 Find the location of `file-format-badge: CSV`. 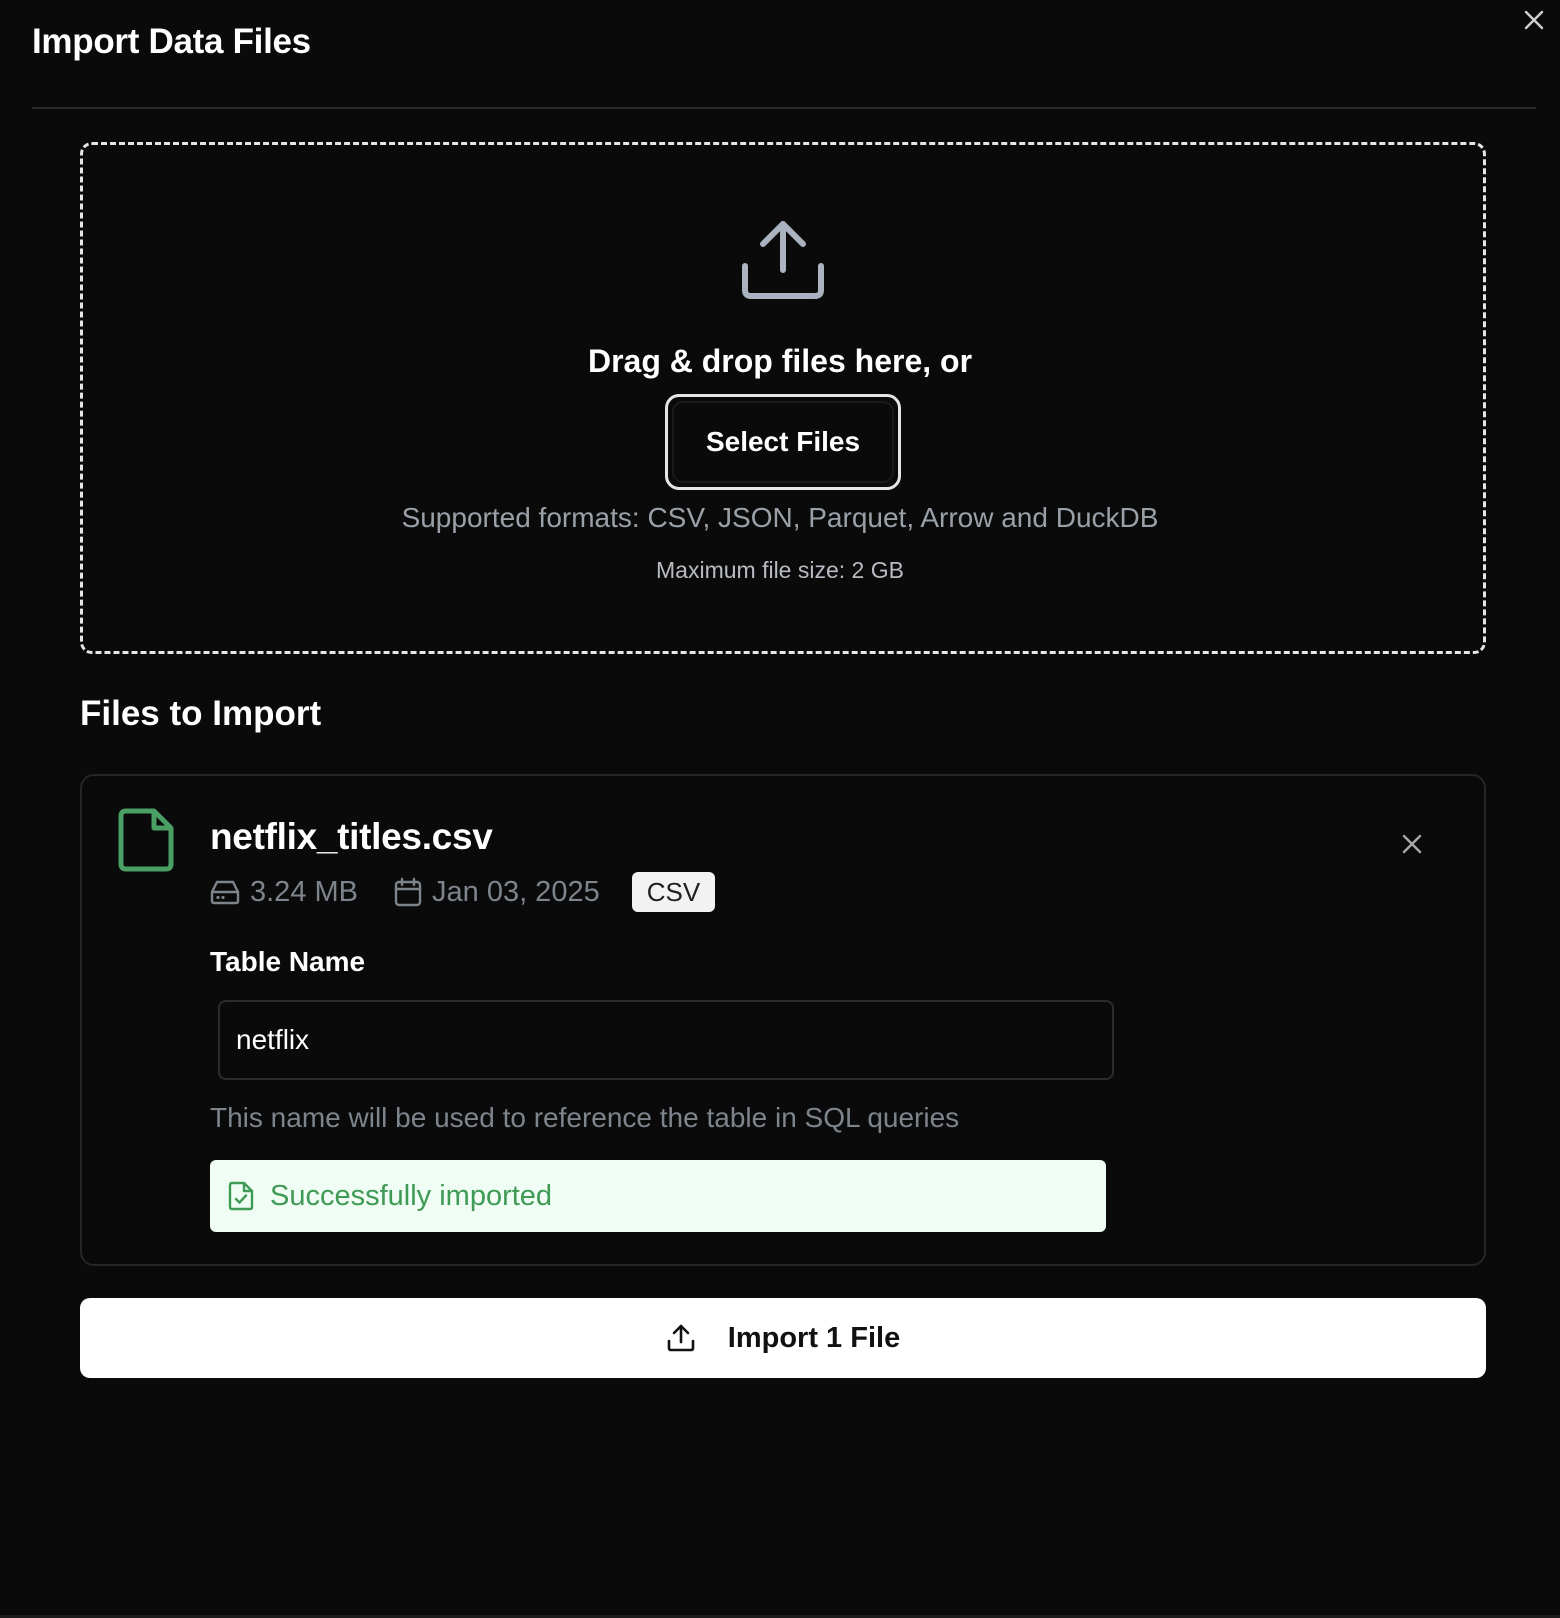

file-format-badge: CSV is located at coordinates (673, 892).